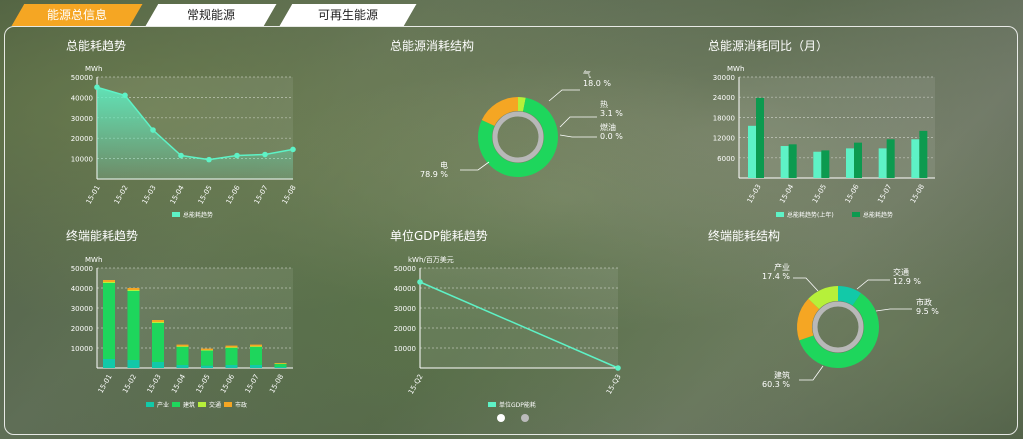 Image resolution: width=1023 pixels, height=439 pixels. What do you see at coordinates (241, 405) in the screenshot?
I see `legend-label: 市政` at bounding box center [241, 405].